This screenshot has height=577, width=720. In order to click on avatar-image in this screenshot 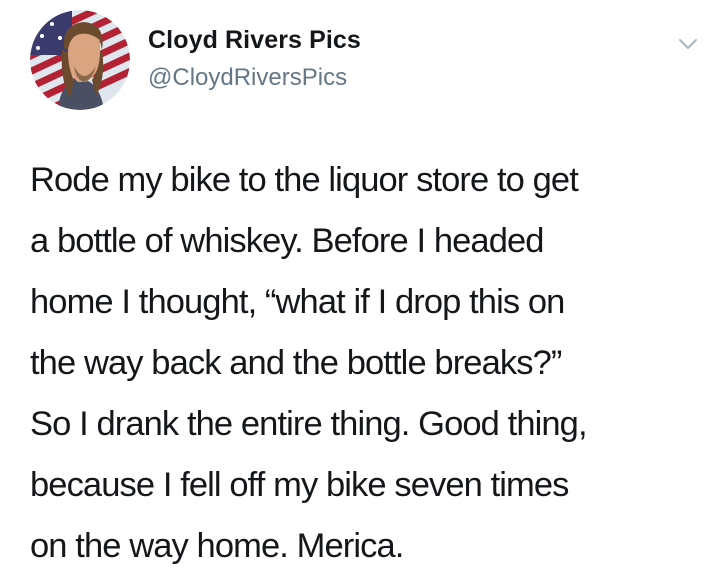, I will do `click(80, 60)`.